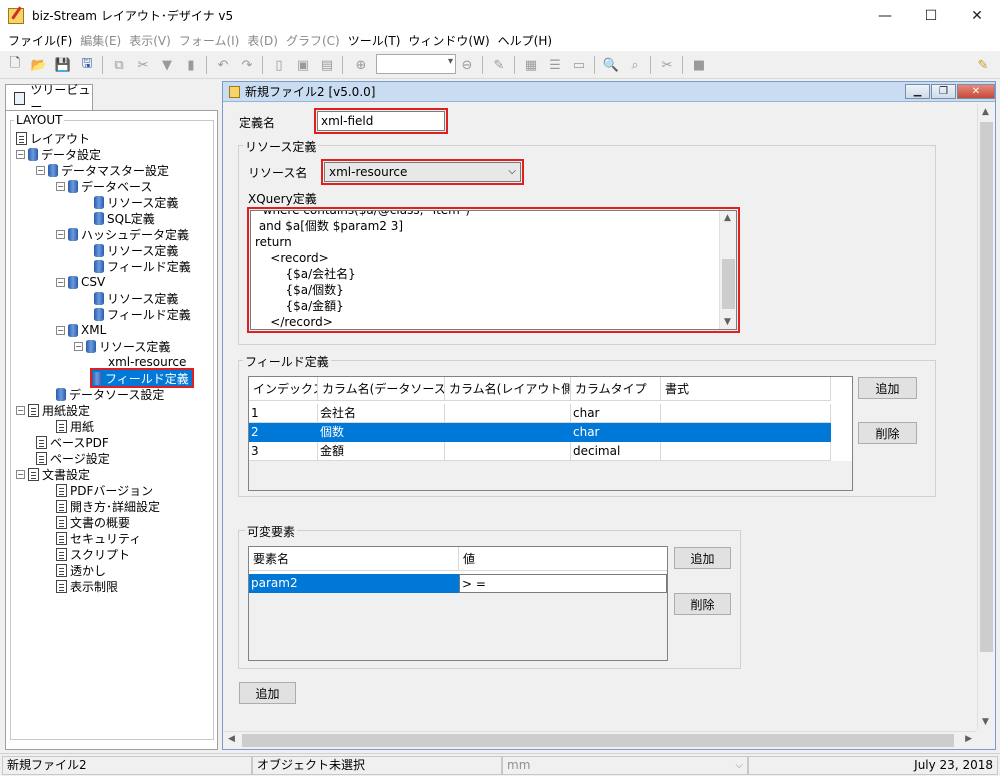 Image resolution: width=1000 pixels, height=776 pixels. I want to click on menu-window: ウィンドウ(W), so click(448, 41).